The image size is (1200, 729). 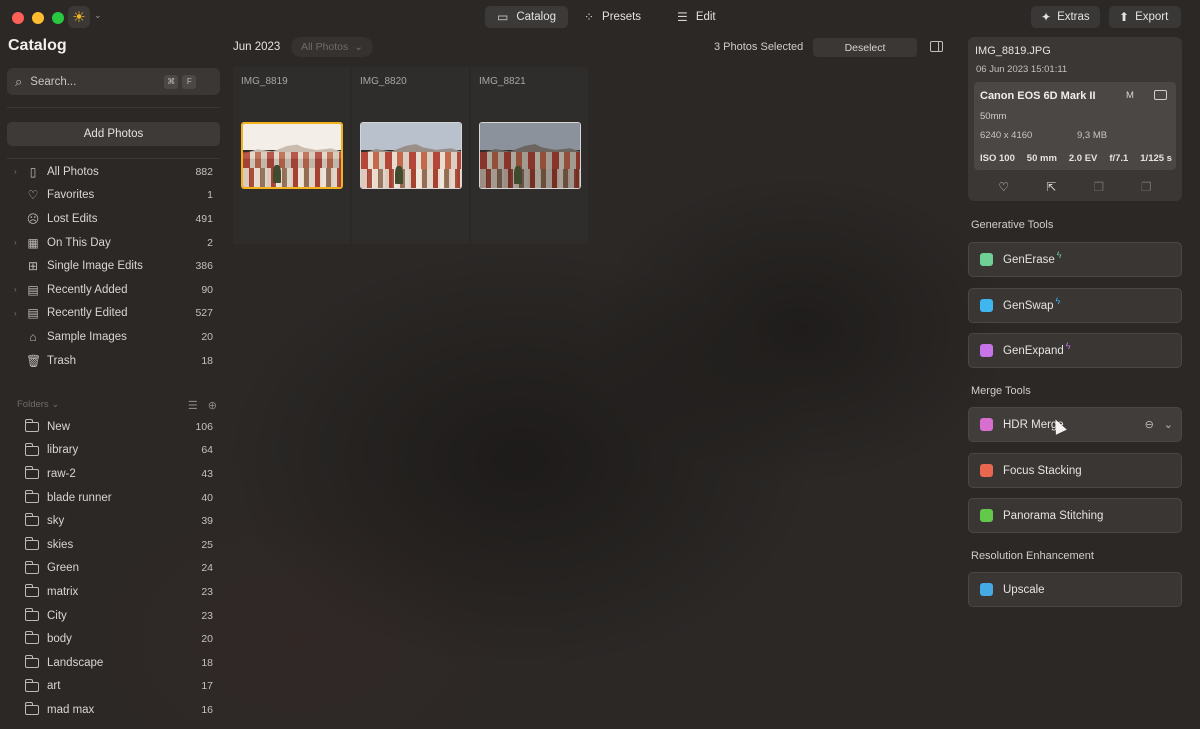 What do you see at coordinates (114, 361) in the screenshot?
I see `sidebar-item-trash: 🗑 Trash 18` at bounding box center [114, 361].